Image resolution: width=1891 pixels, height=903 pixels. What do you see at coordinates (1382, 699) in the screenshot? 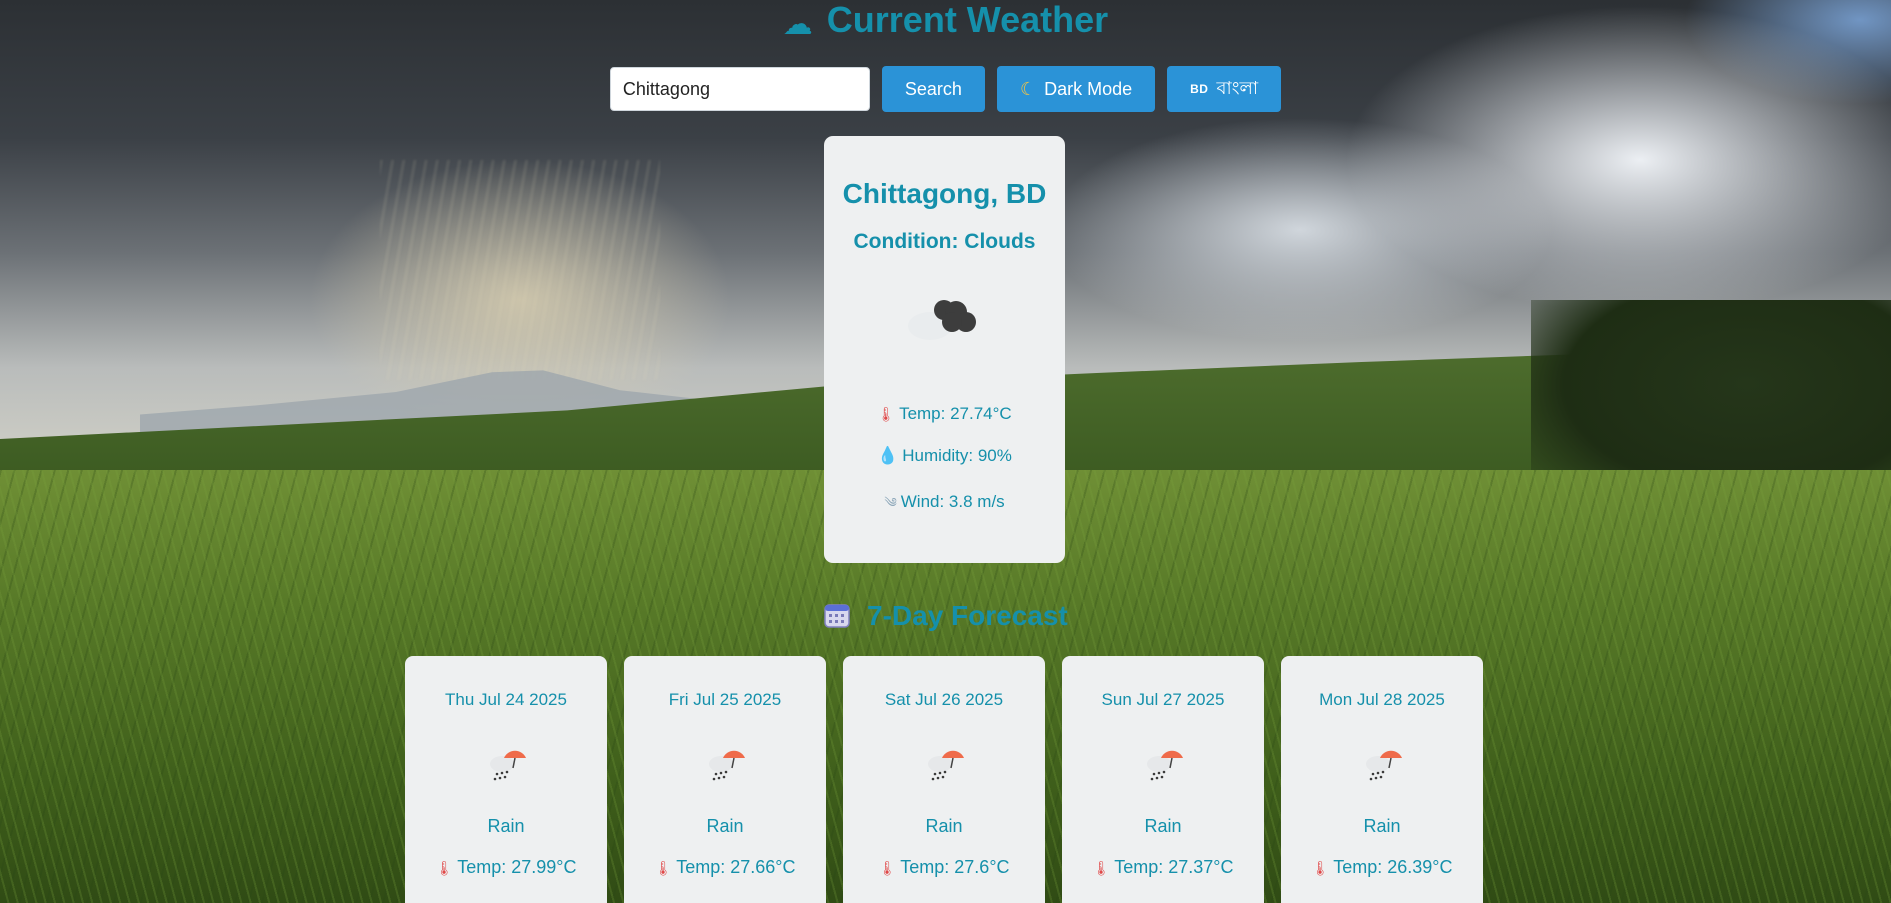
I see `forecast-date: Mon Jul 28 2025` at bounding box center [1382, 699].